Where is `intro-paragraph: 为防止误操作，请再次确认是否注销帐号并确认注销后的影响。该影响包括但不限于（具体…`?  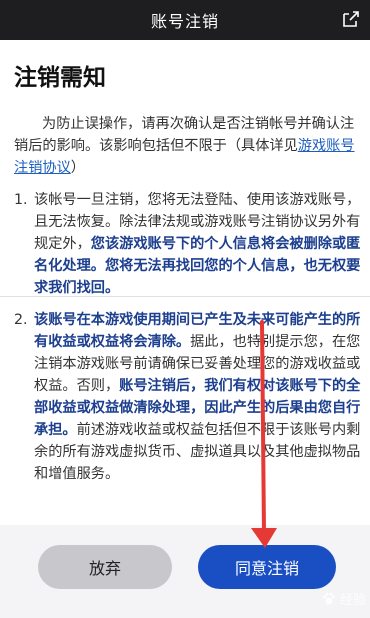 intro-paragraph: 为防止误操作，请再次确认是否注销帐号并确认注销后的影响。该影响包括但不限于（具体… is located at coordinates (188, 146).